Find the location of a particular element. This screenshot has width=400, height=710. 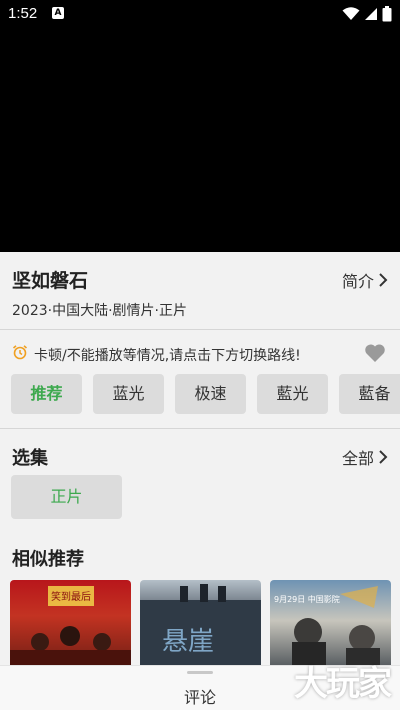

notice-banner: 卡顿/不能播放等情况,请点击下方切换路线! is located at coordinates (200, 354).